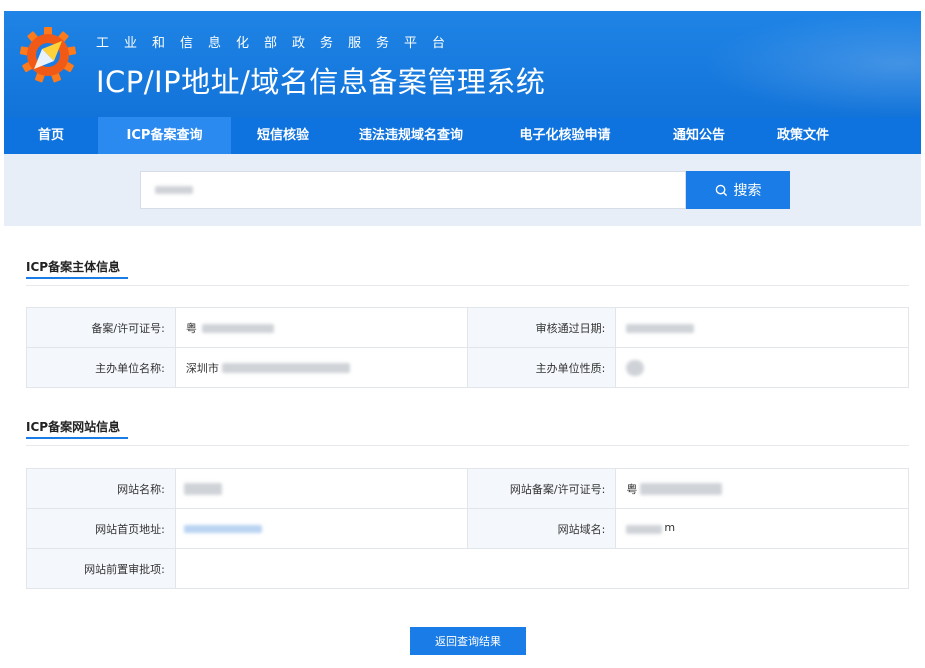  Describe the element at coordinates (202, 489) in the screenshot. I see `redacted-site-name` at that location.